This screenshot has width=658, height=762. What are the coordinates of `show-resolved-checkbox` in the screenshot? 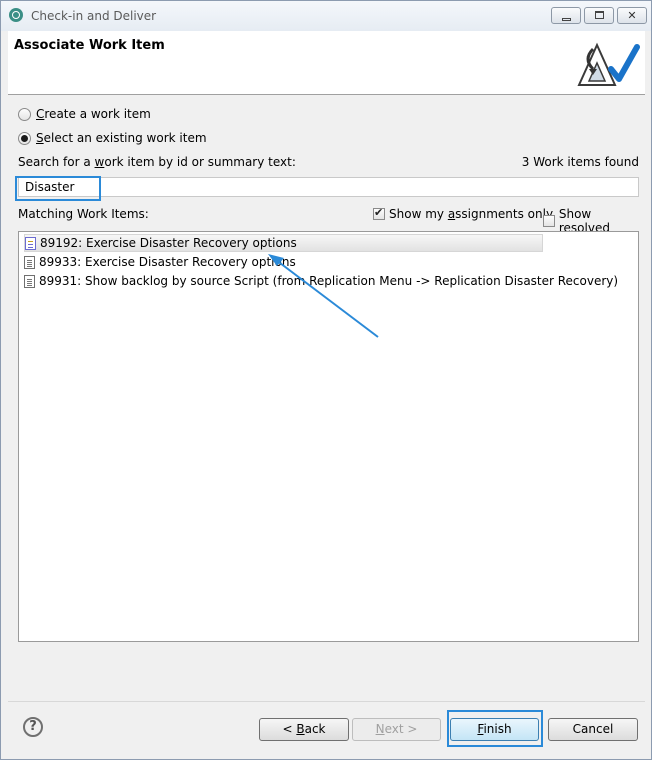 It's located at (549, 221).